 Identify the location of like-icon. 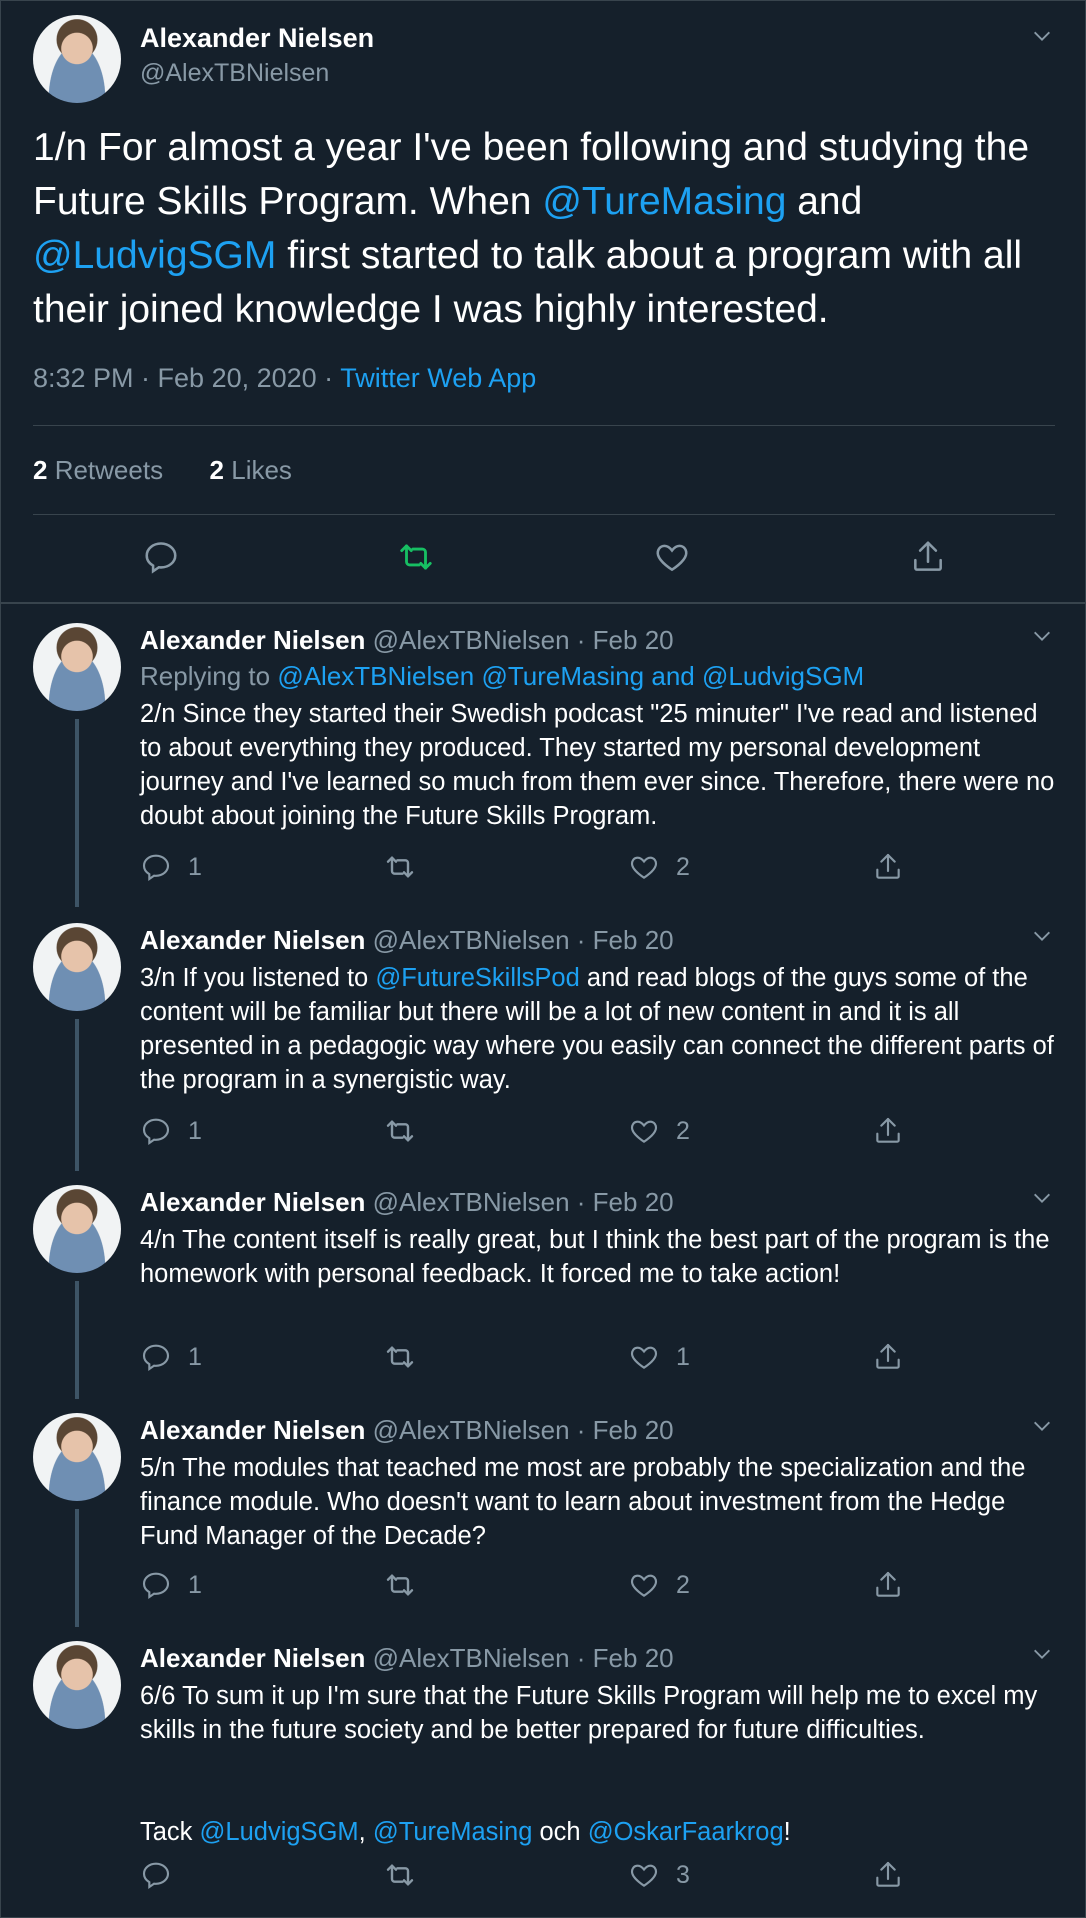
(672, 557).